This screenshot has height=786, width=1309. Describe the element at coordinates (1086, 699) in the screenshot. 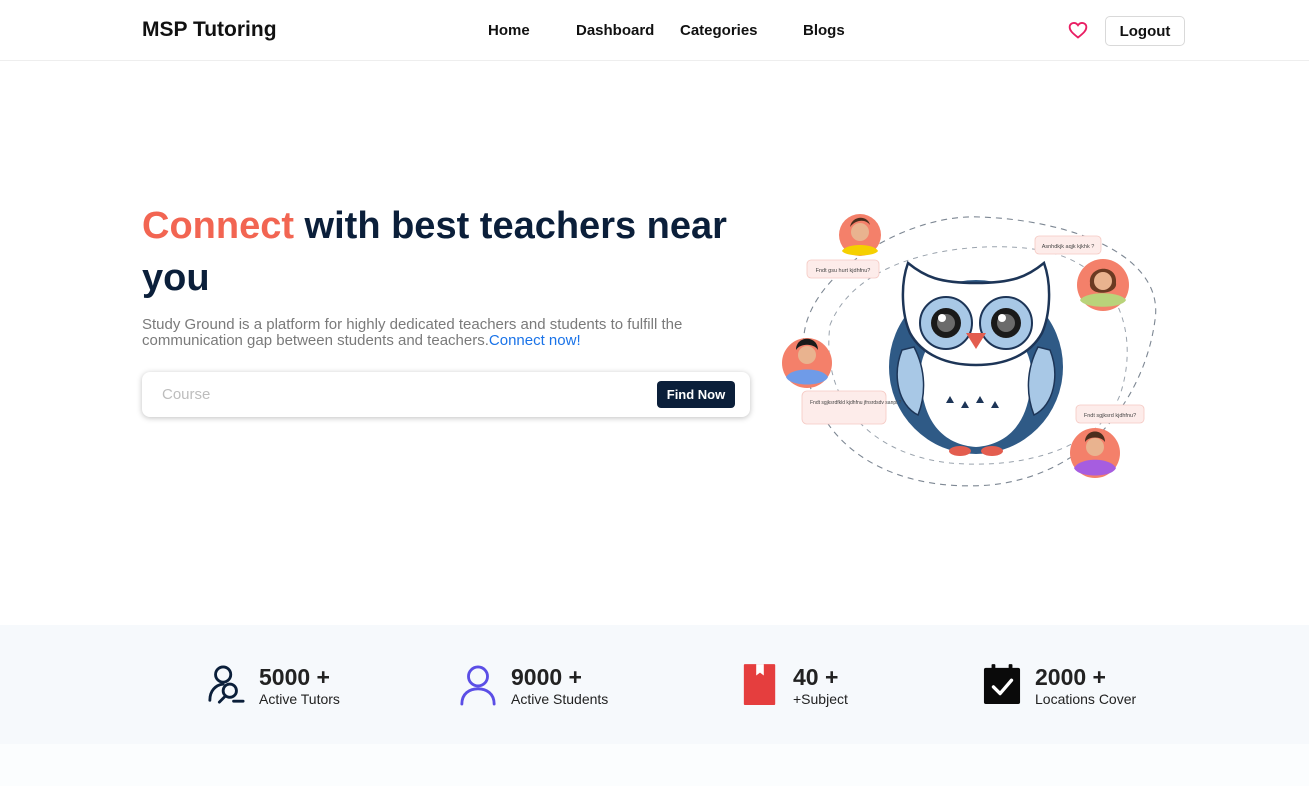

I see `stat-label-locations: Locations Cover` at that location.